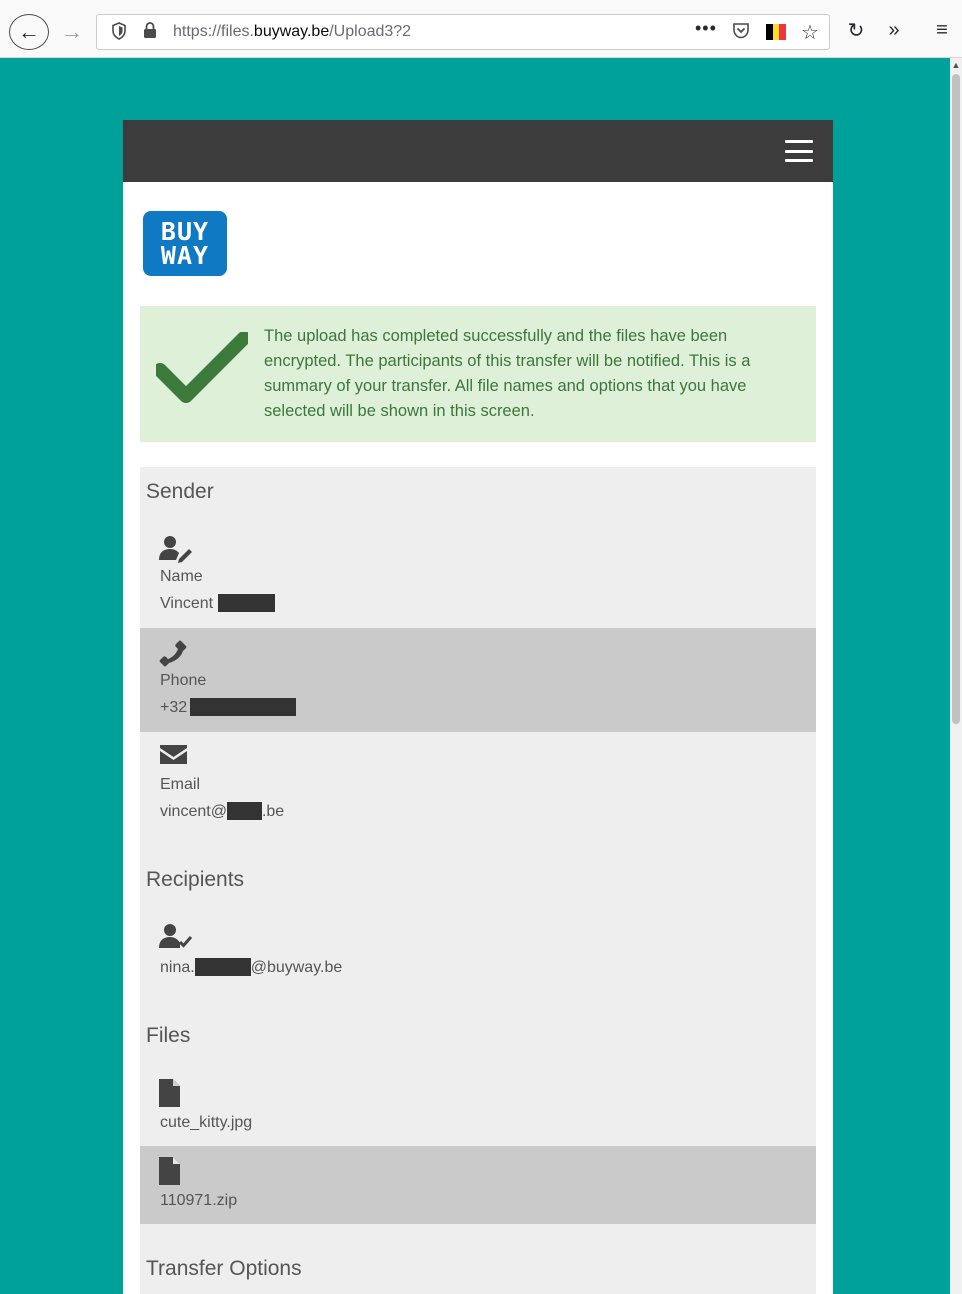 The width and height of the screenshot is (962, 1294). What do you see at coordinates (119, 33) in the screenshot?
I see `tracking-shield-icon` at bounding box center [119, 33].